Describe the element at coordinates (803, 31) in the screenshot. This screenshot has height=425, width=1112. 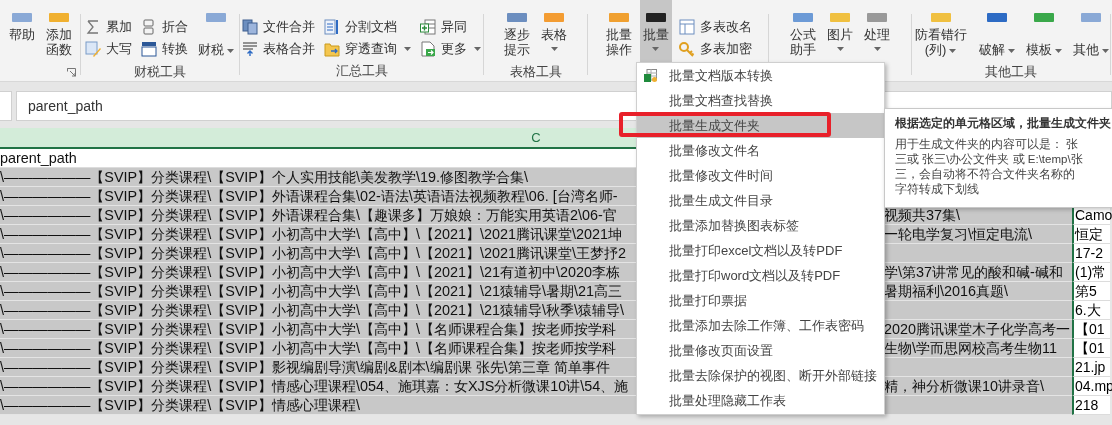
I see `ribbon-button: 公式助手` at that location.